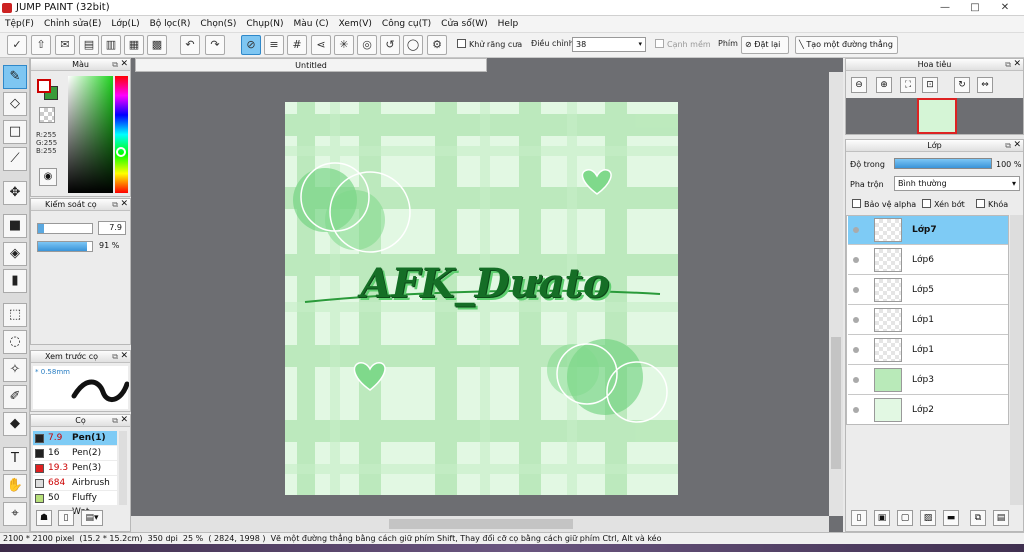  Describe the element at coordinates (943, 204) in the screenshot. I see `clip-toggle: Xén bớt` at that location.